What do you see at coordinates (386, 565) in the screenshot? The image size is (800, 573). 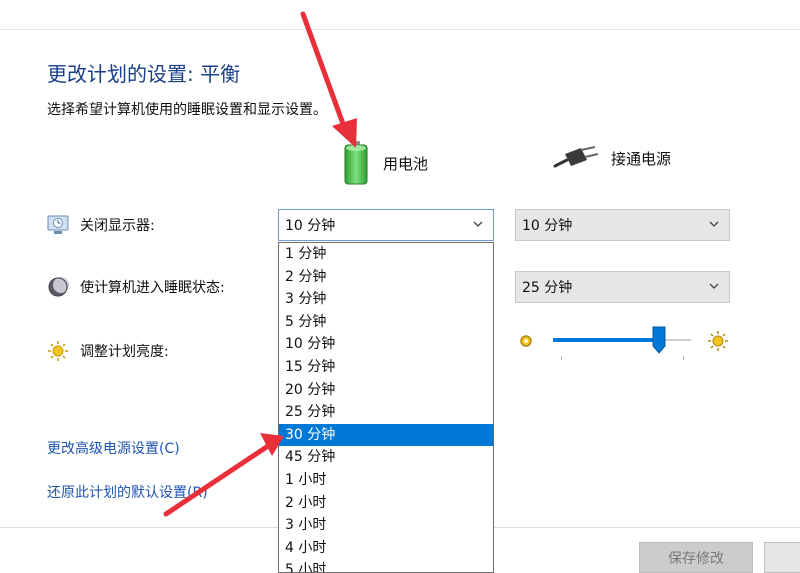 I see `dropdown-option: 5 小时` at bounding box center [386, 565].